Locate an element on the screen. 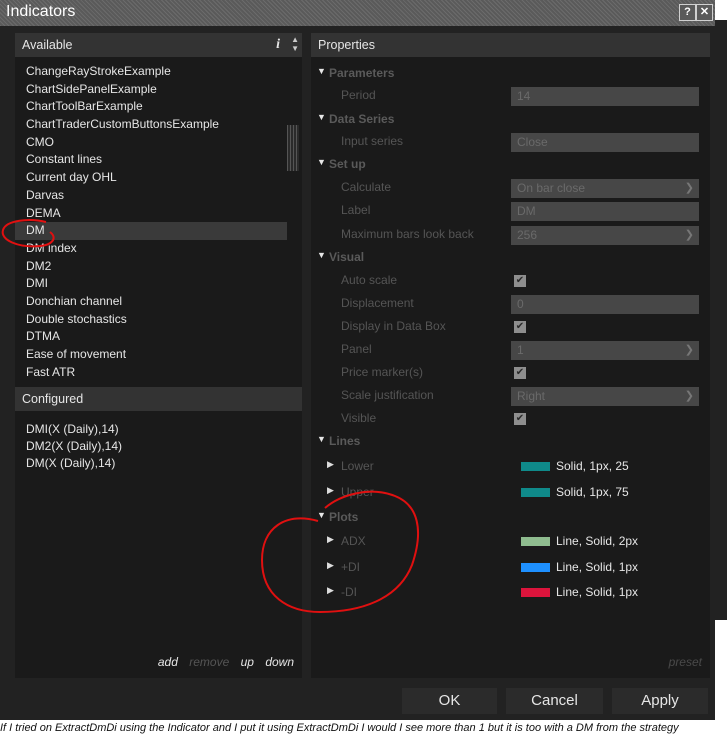 Image resolution: width=727 pixels, height=735 pixels. line-upper: ▶ Upper Solid, 1px, 75 is located at coordinates (510, 496).